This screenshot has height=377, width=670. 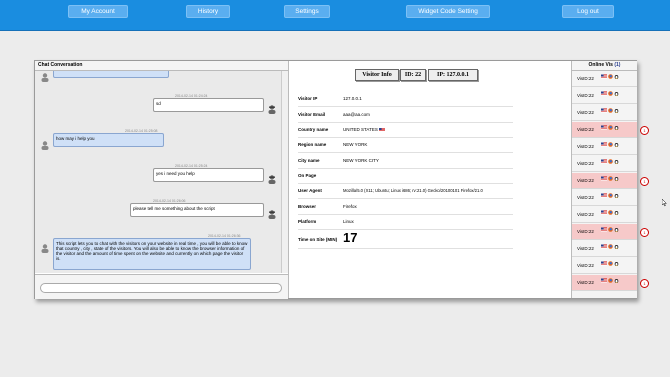 What do you see at coordinates (405, 176) in the screenshot?
I see `info-row: On Page` at bounding box center [405, 176].